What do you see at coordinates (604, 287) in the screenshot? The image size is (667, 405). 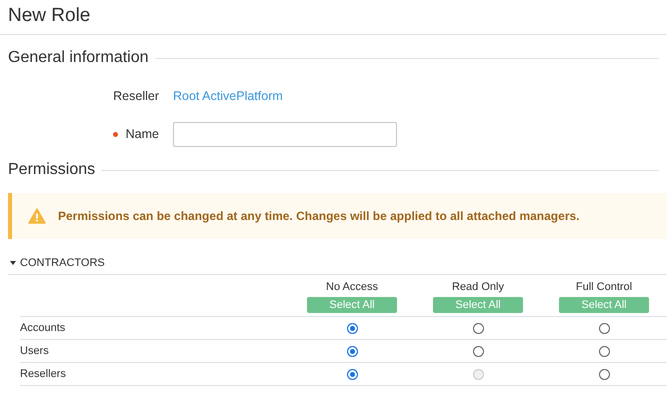 I see `column-header: Full Control` at bounding box center [604, 287].